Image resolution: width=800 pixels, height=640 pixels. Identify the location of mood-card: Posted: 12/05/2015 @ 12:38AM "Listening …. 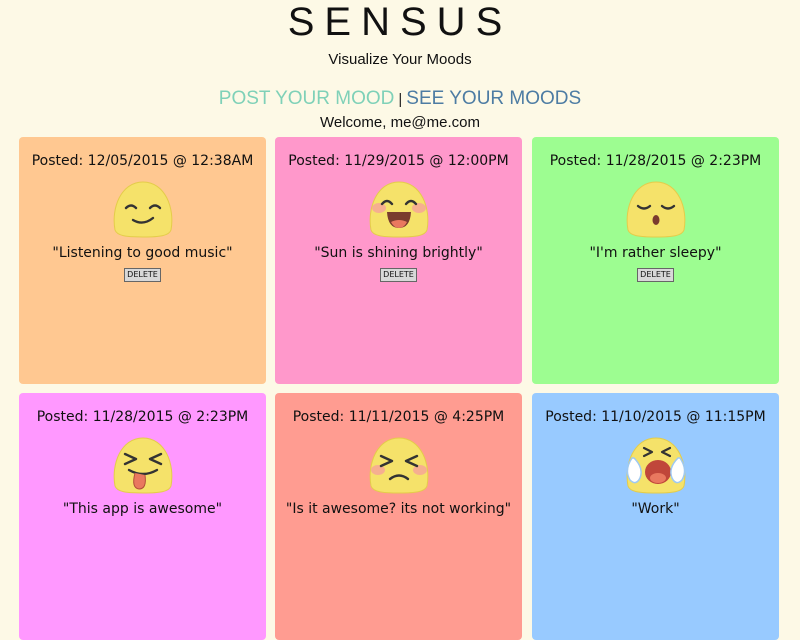
(142, 260).